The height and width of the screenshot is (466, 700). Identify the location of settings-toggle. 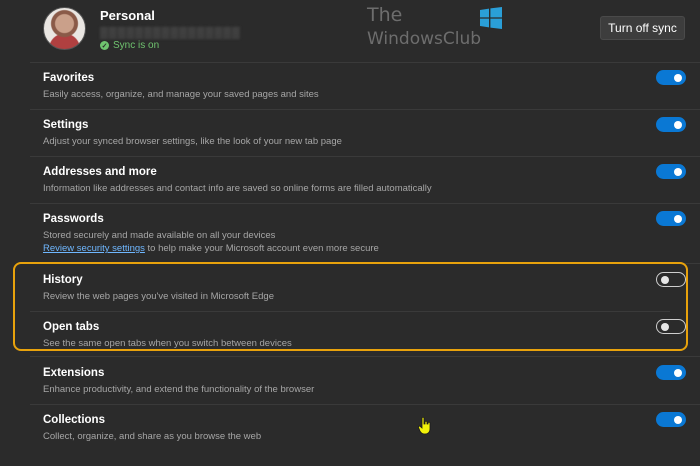
(671, 124).